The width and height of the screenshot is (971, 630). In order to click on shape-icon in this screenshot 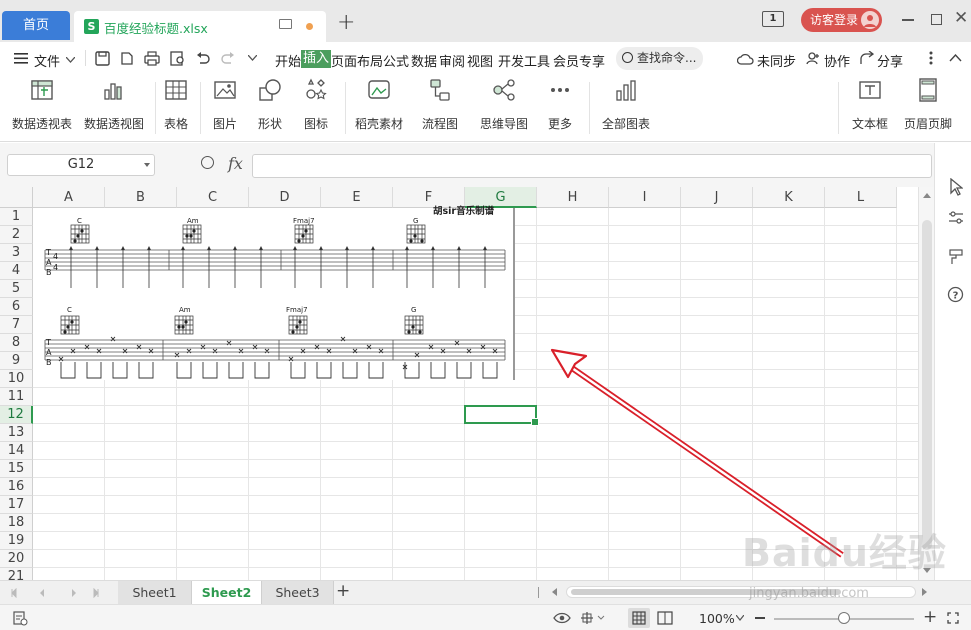, I will do `click(270, 90)`.